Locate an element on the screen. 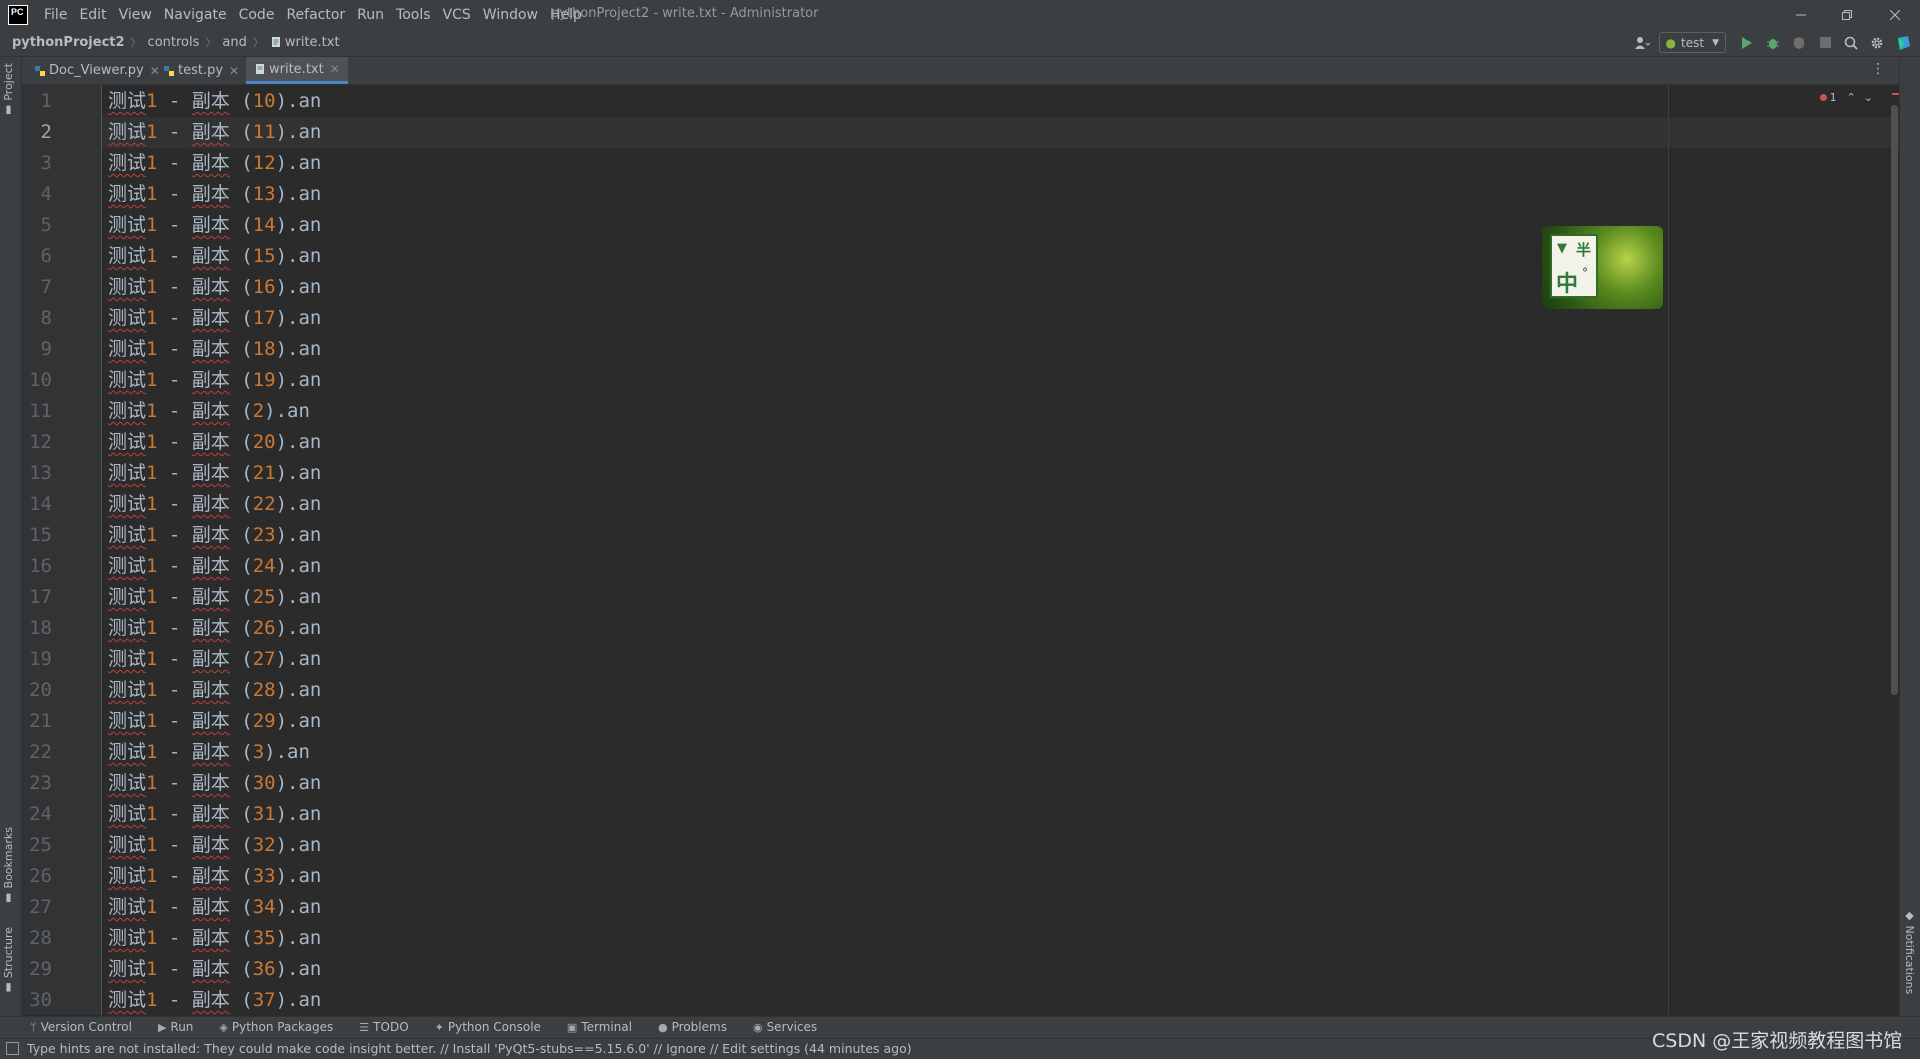  line-text: 测试1 - 副本 (23).an is located at coordinates (214, 535).